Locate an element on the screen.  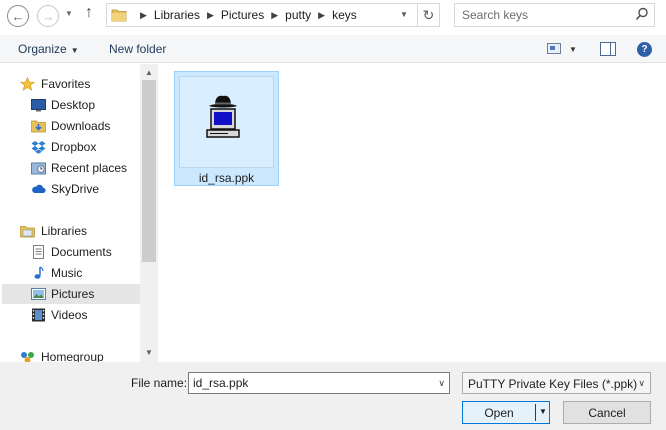
recent-locations-dropdown: ▼ is located at coordinates (69, 13).